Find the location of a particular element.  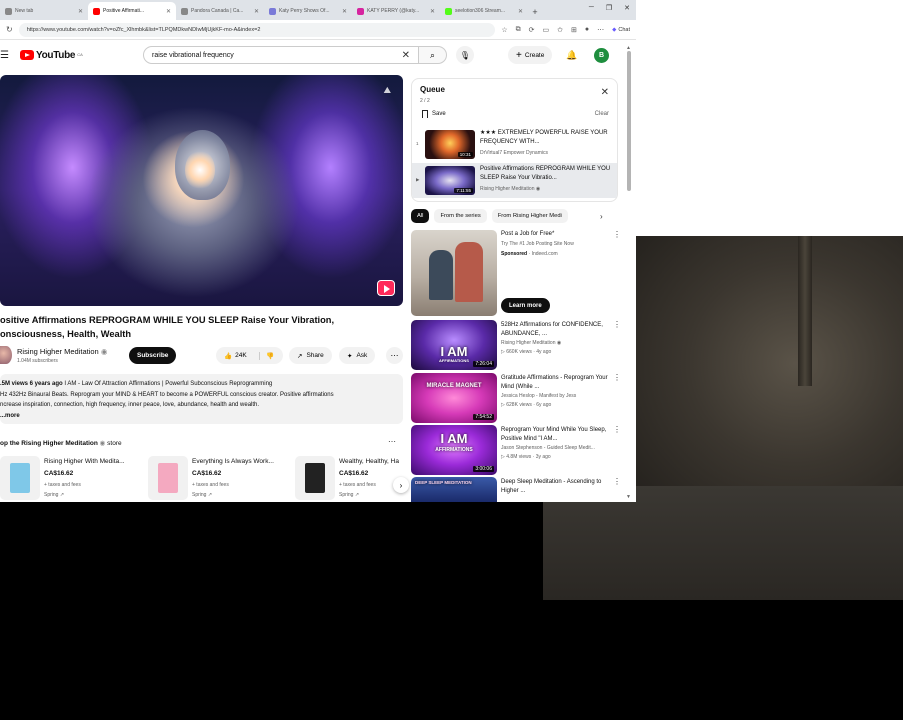

page-scrollbar: ▲ ▼ is located at coordinates (629, 272).